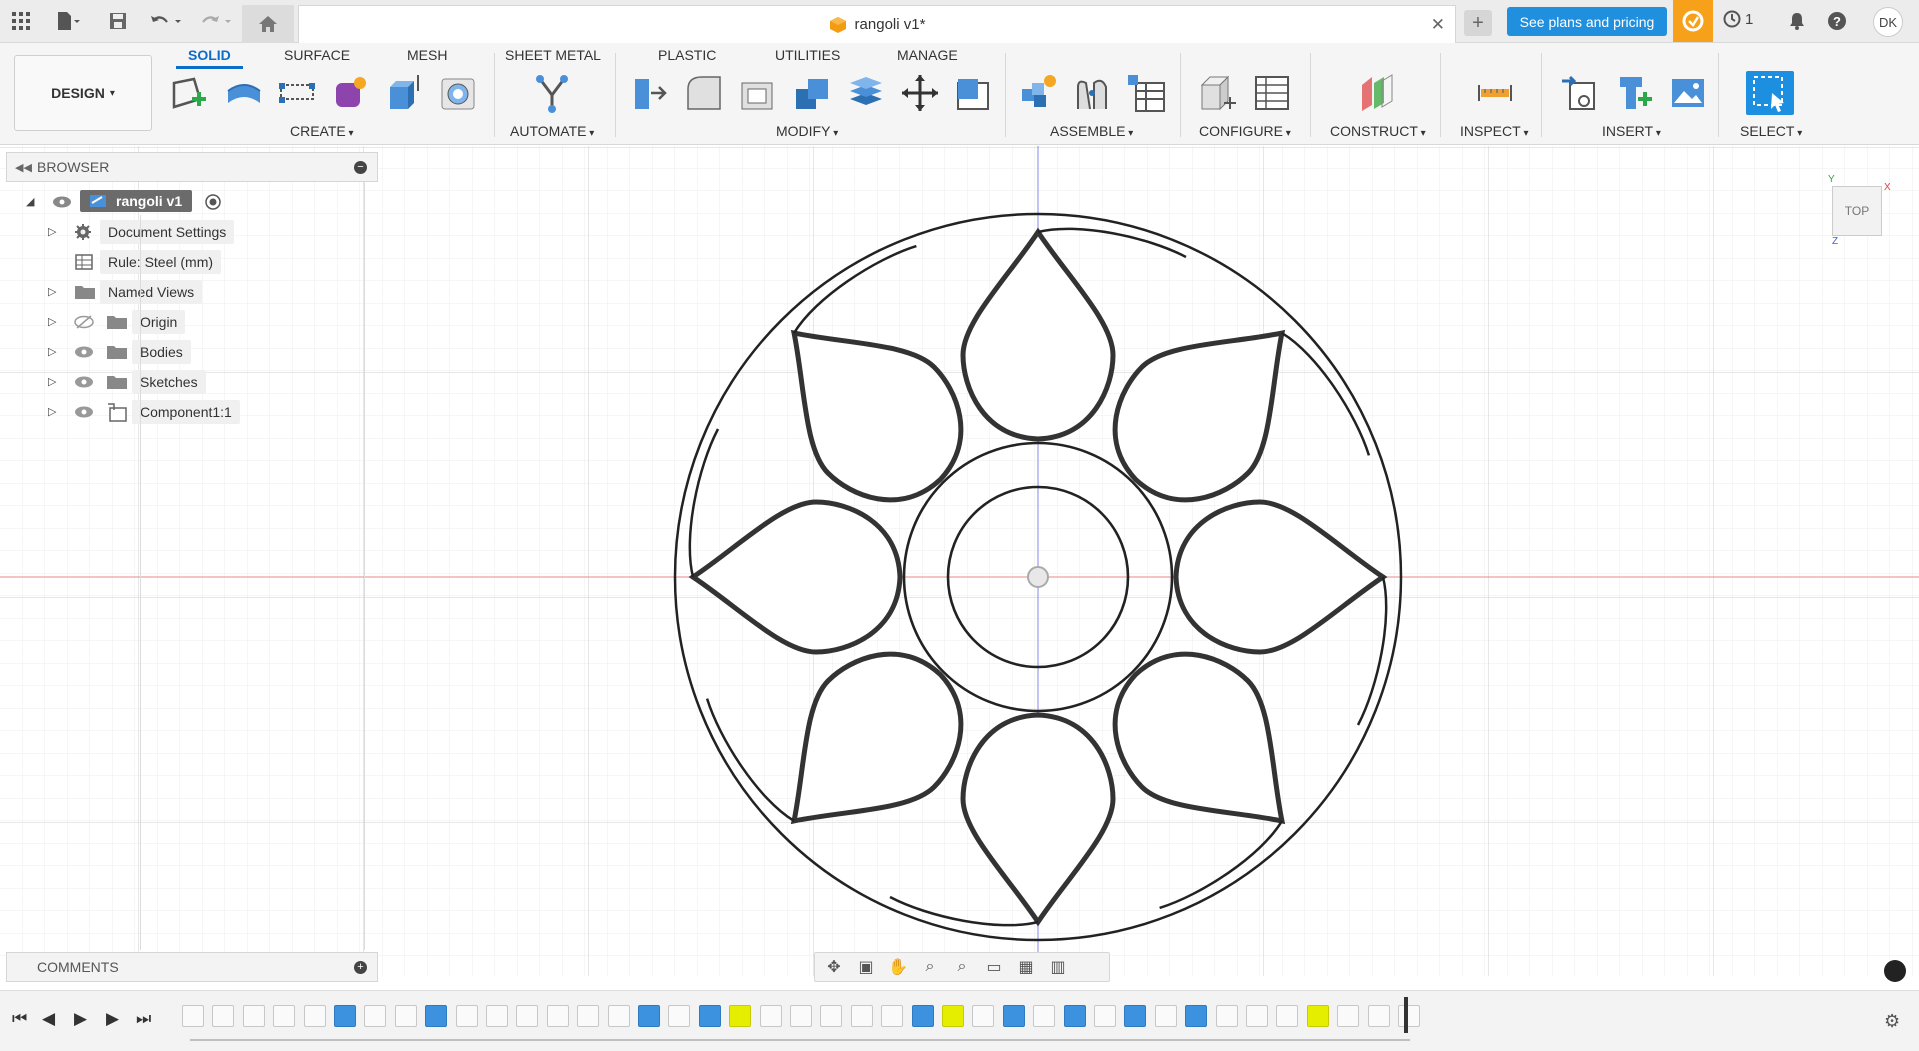 The width and height of the screenshot is (1919, 1051). Describe the element at coordinates (1770, 93) in the screenshot. I see `select-button` at that location.